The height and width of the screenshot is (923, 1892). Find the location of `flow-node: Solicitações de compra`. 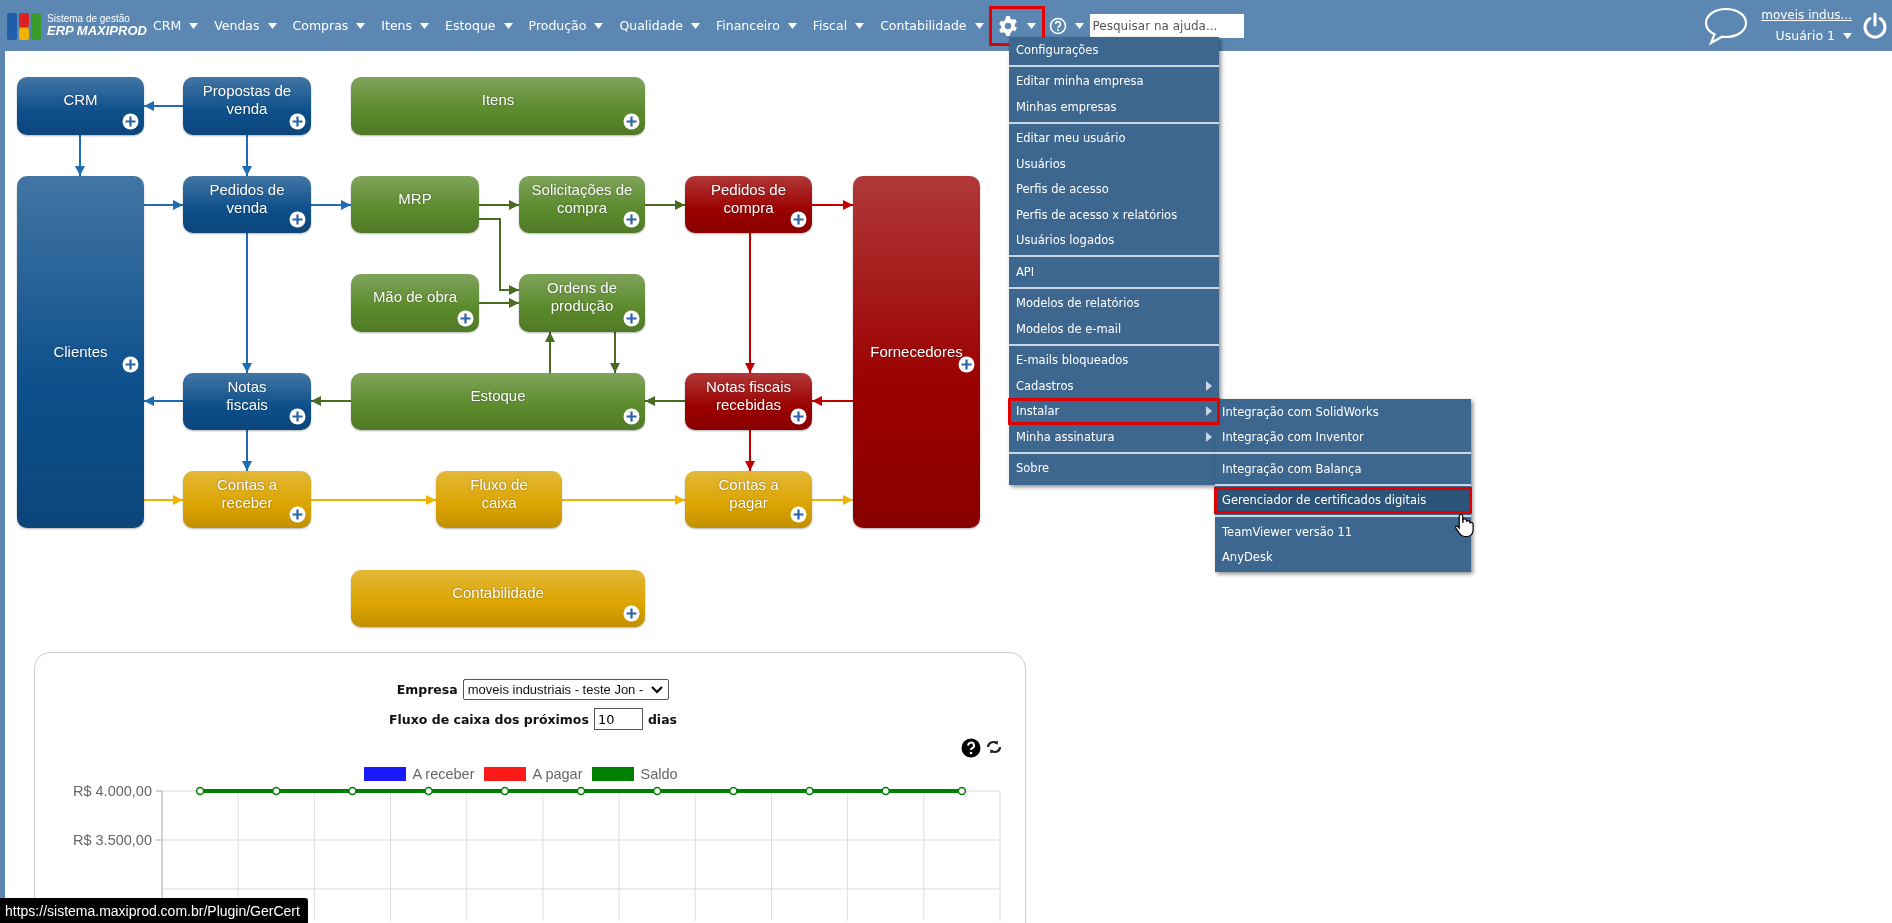

flow-node: Solicitações de compra is located at coordinates (582, 204).